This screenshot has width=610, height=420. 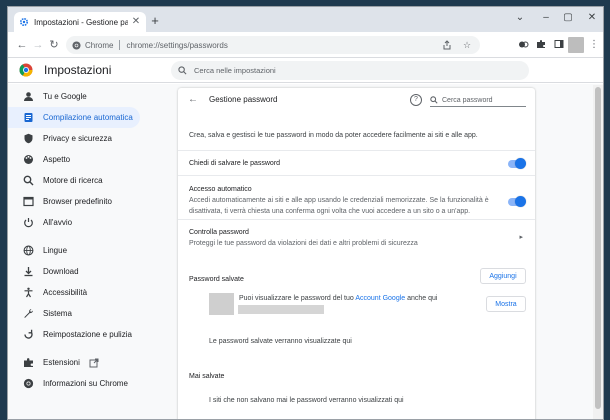 I want to click on sidebar-item-label: All'avvio, so click(x=58, y=222).